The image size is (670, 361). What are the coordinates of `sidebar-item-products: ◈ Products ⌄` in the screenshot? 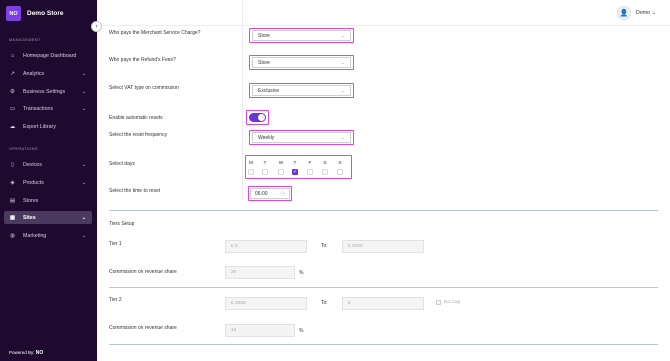 It's located at (48, 182).